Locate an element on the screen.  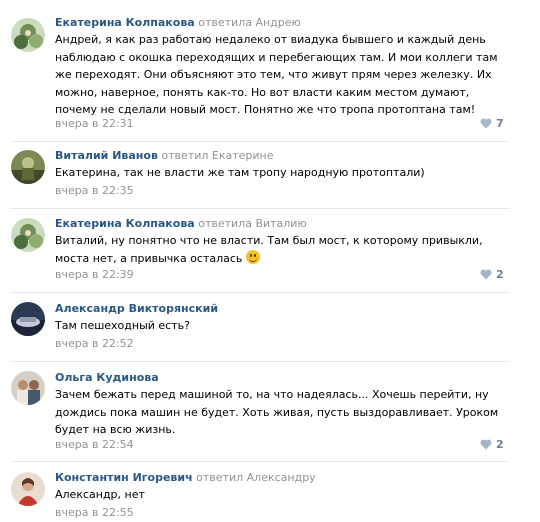
comment-text-line: моста нет, а привычка осталась is located at coordinates (149, 258).